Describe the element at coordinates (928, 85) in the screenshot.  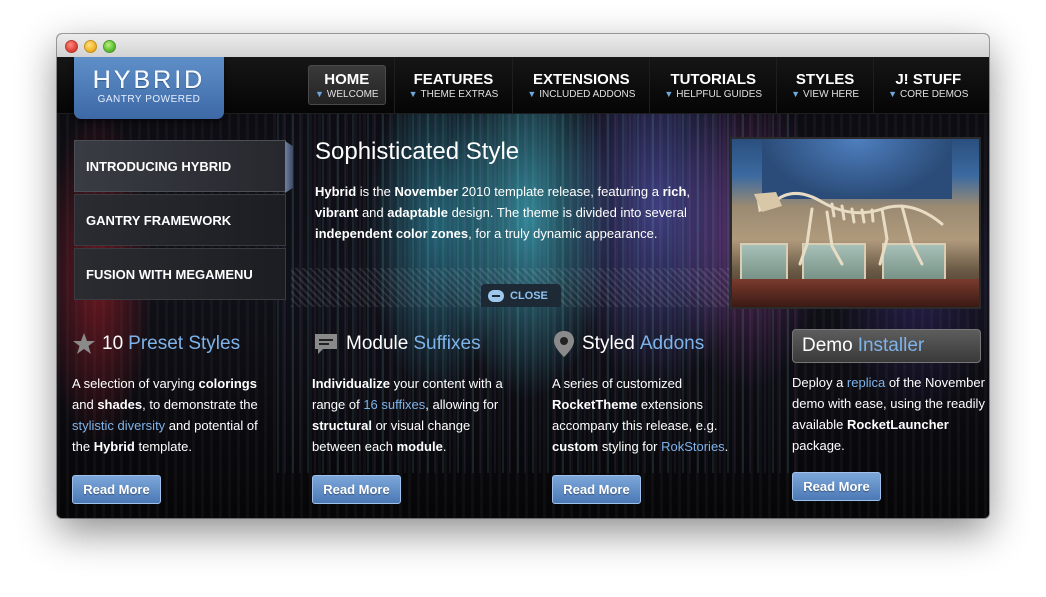
I see `nav-item-j-stuff: J! STUFF ▼ CORE DEMOS` at that location.